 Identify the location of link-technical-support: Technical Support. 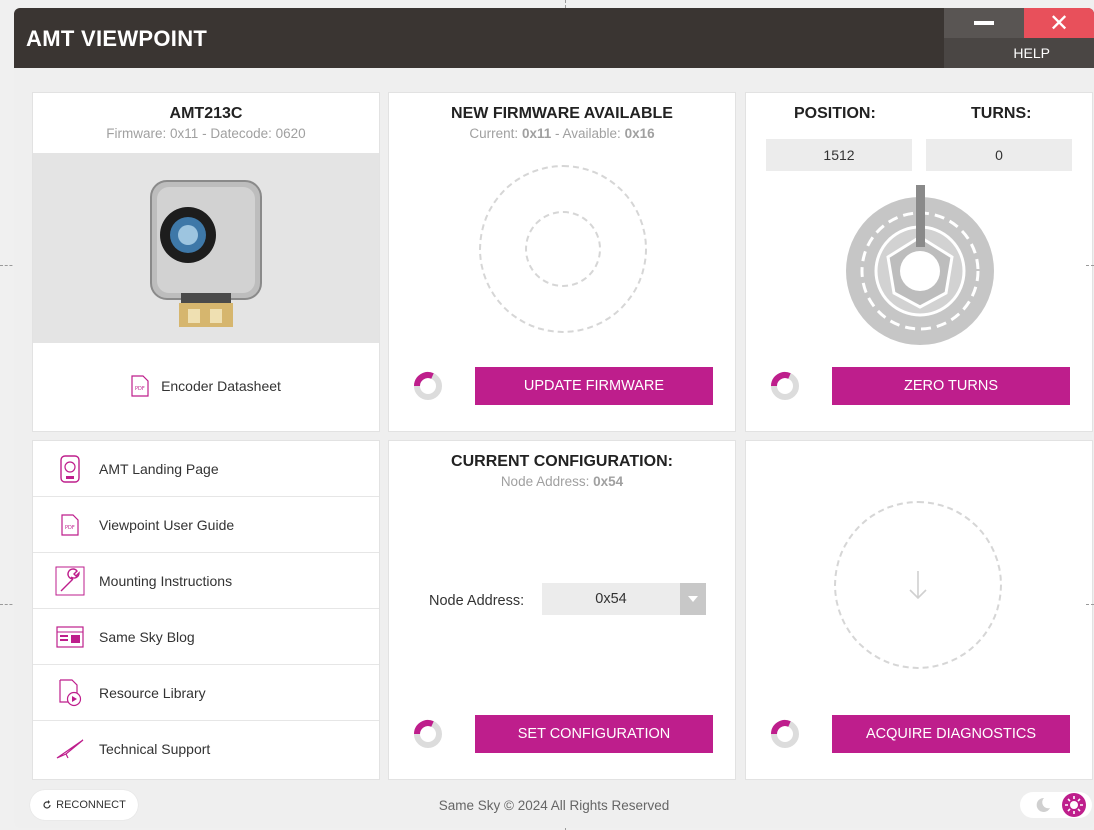
(206, 749).